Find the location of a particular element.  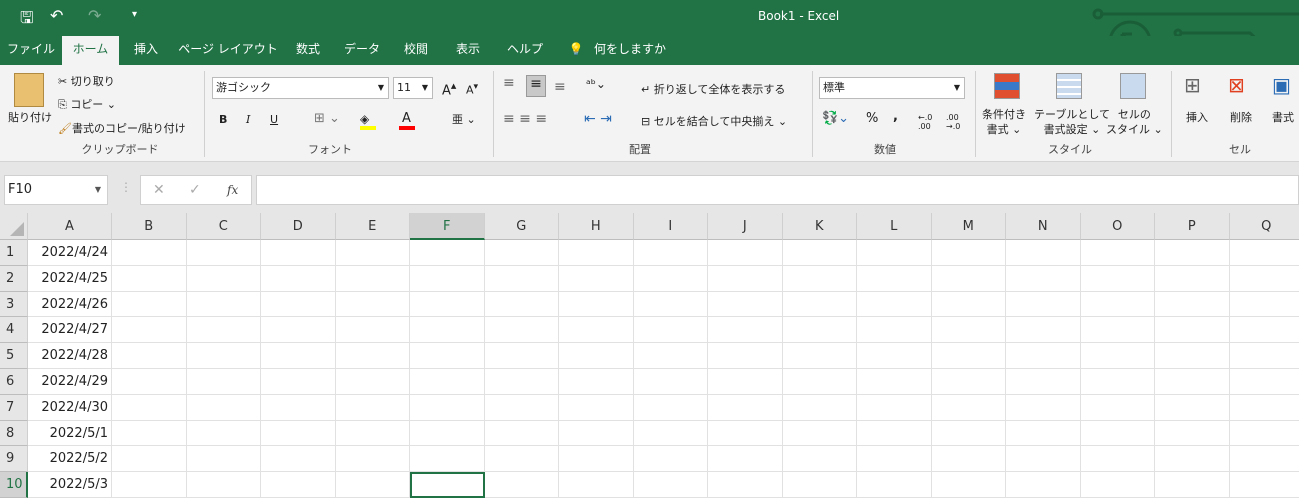

cell-B3 is located at coordinates (149, 304).